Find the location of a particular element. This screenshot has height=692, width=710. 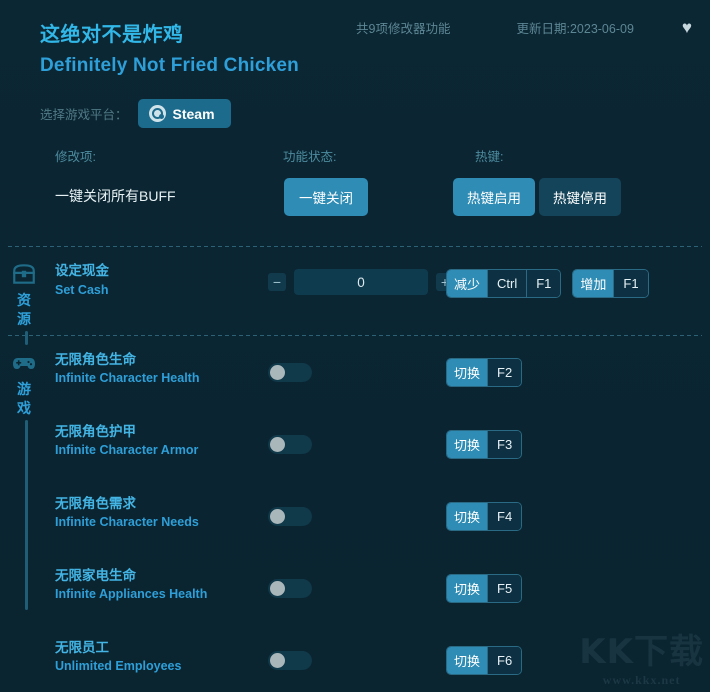

hotkey-chip-toggle: 切换 F3 is located at coordinates (484, 444).